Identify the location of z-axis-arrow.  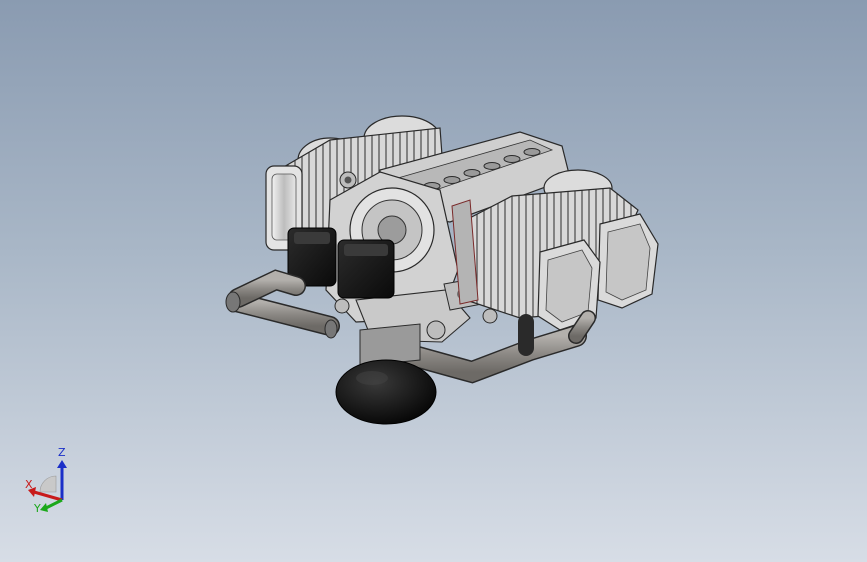
(62, 464).